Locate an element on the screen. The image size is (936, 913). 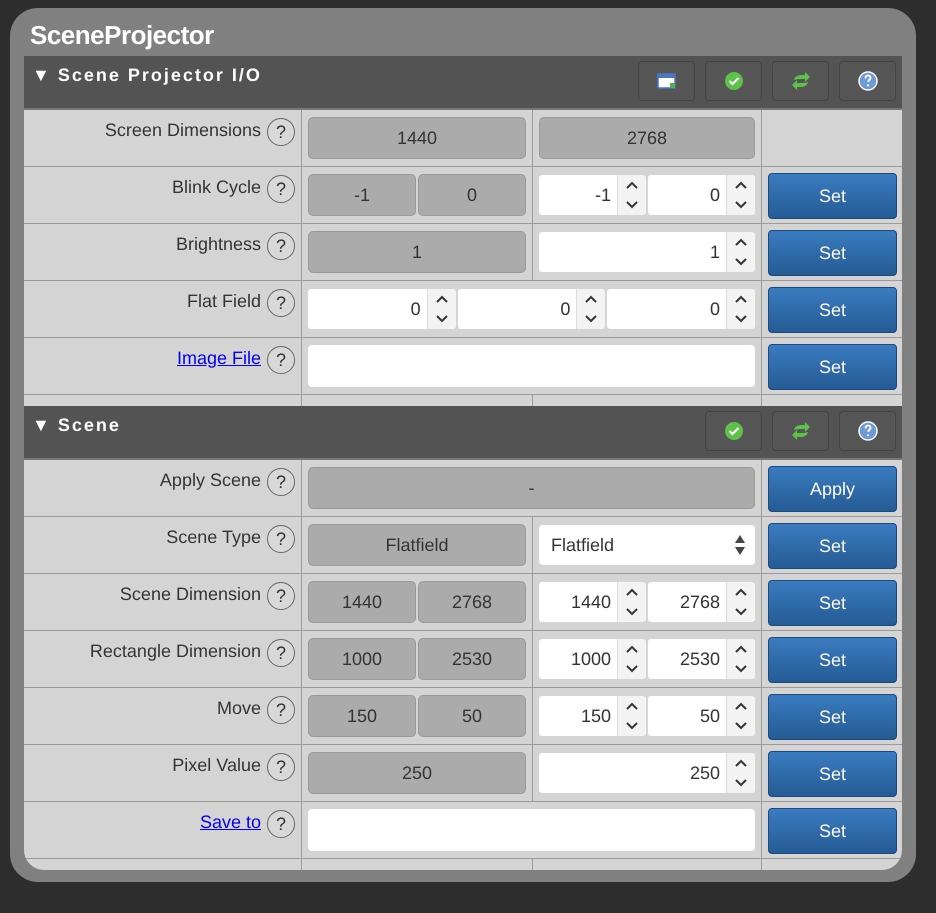
field-label: Pixel Value is located at coordinates (216, 765).